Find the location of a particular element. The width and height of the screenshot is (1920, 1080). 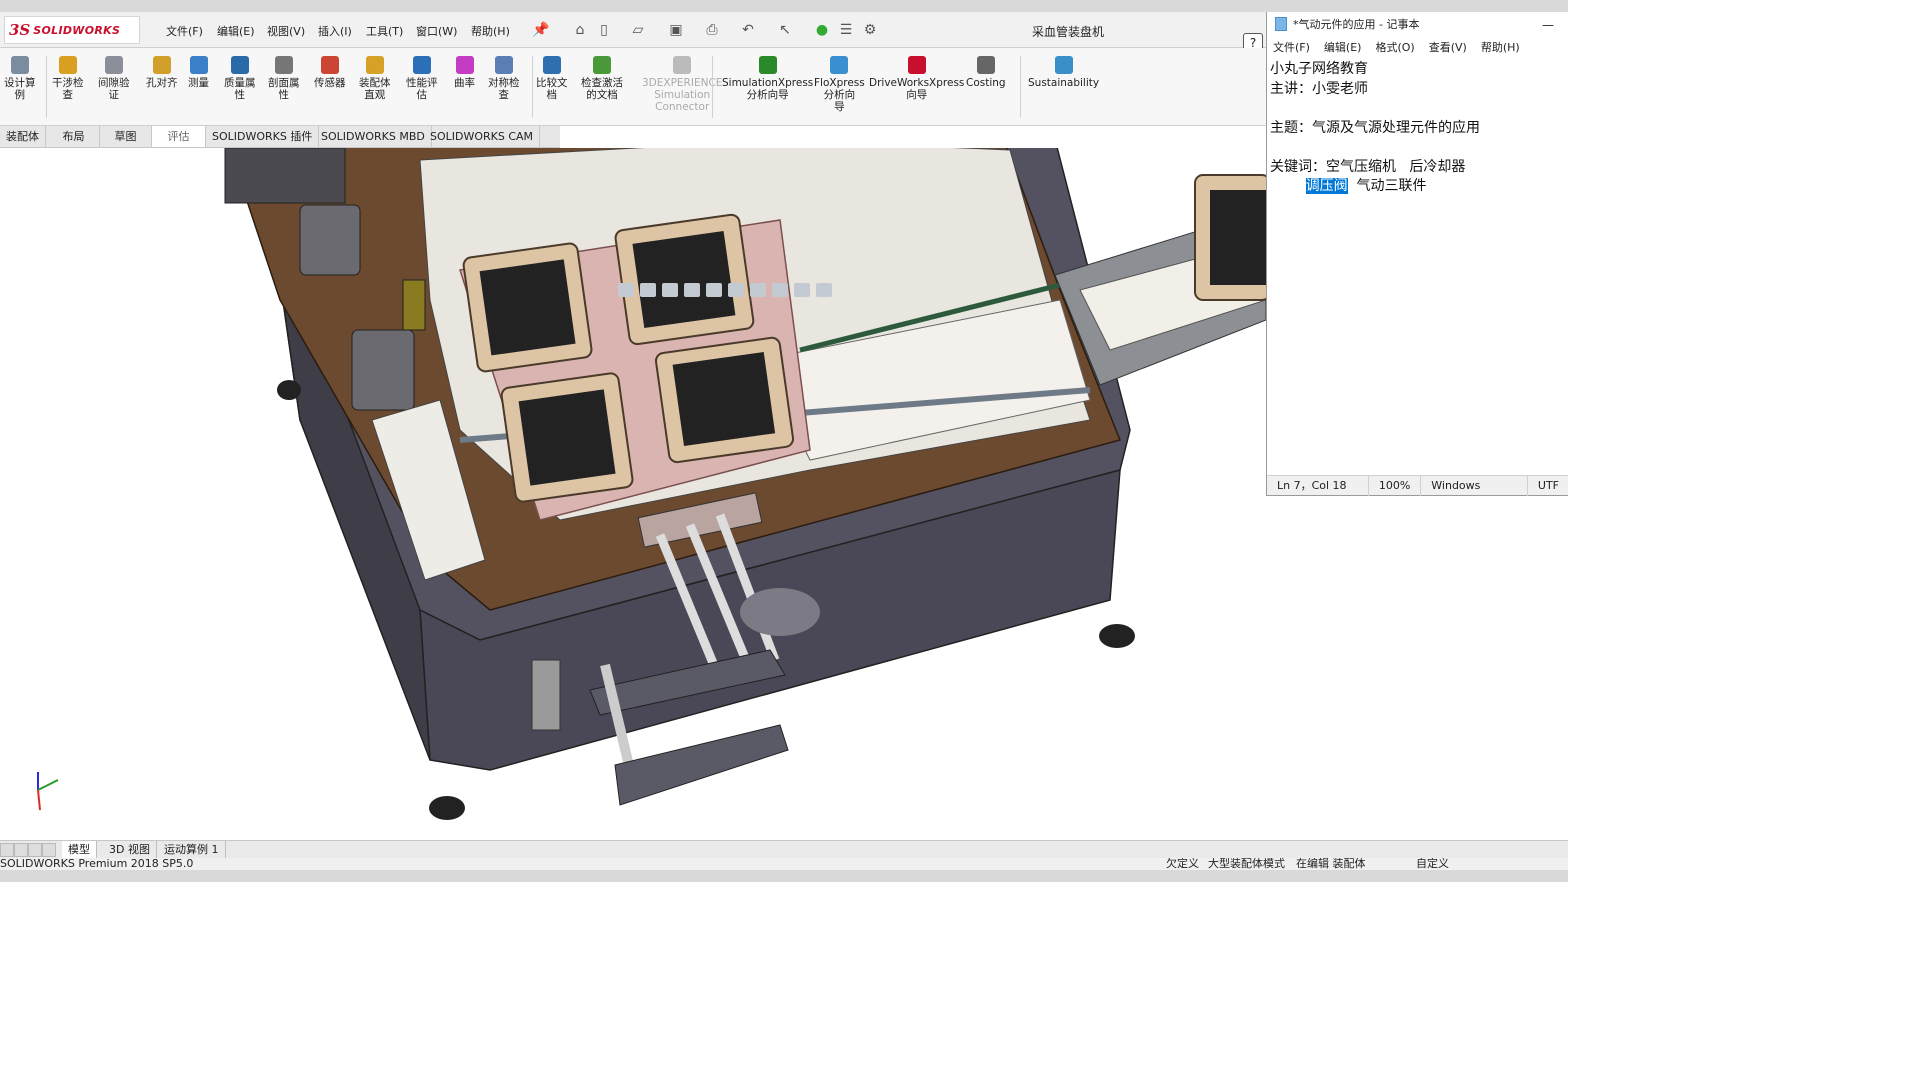

menu-help: 帮助(H) is located at coordinates (490, 31).